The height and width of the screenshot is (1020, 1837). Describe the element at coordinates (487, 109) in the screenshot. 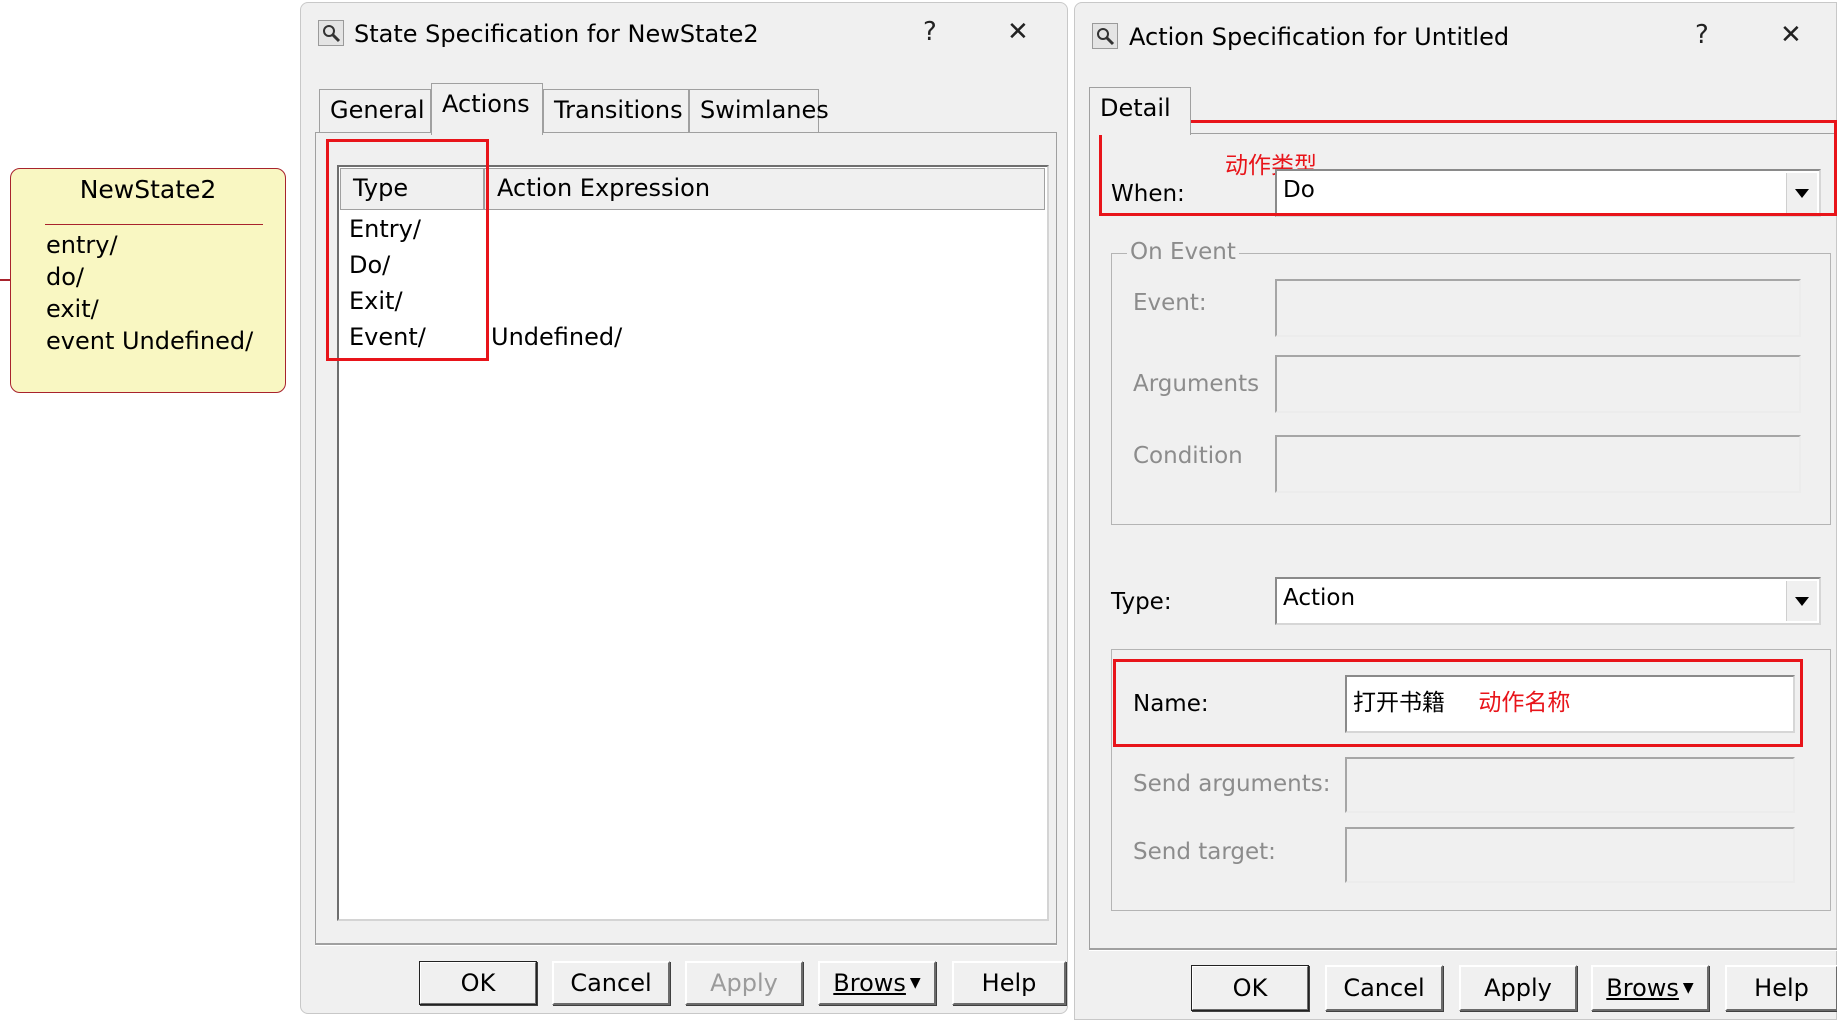

I see `tab-actions: Actions` at that location.